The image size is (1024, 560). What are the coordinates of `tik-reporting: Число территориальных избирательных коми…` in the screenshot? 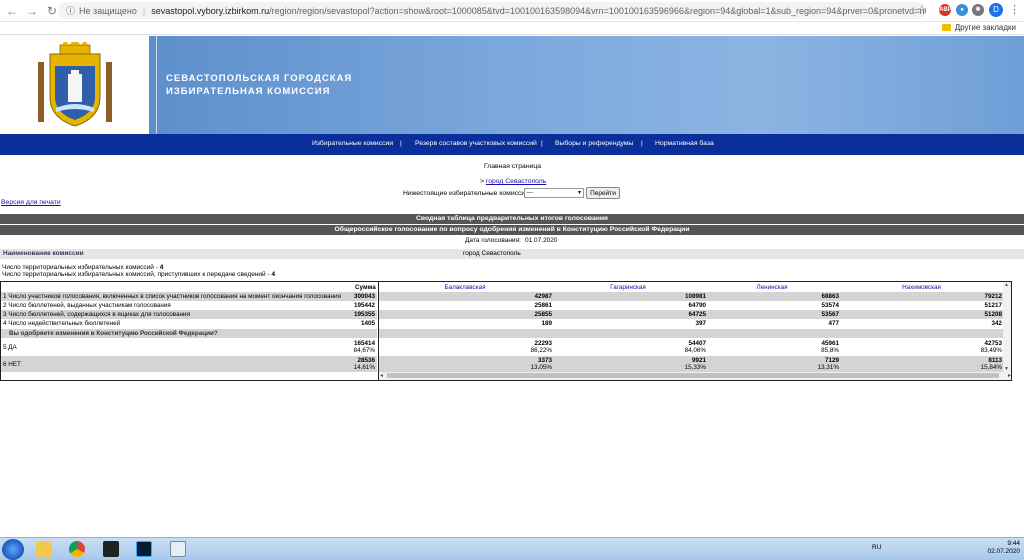 It's located at (138, 274).